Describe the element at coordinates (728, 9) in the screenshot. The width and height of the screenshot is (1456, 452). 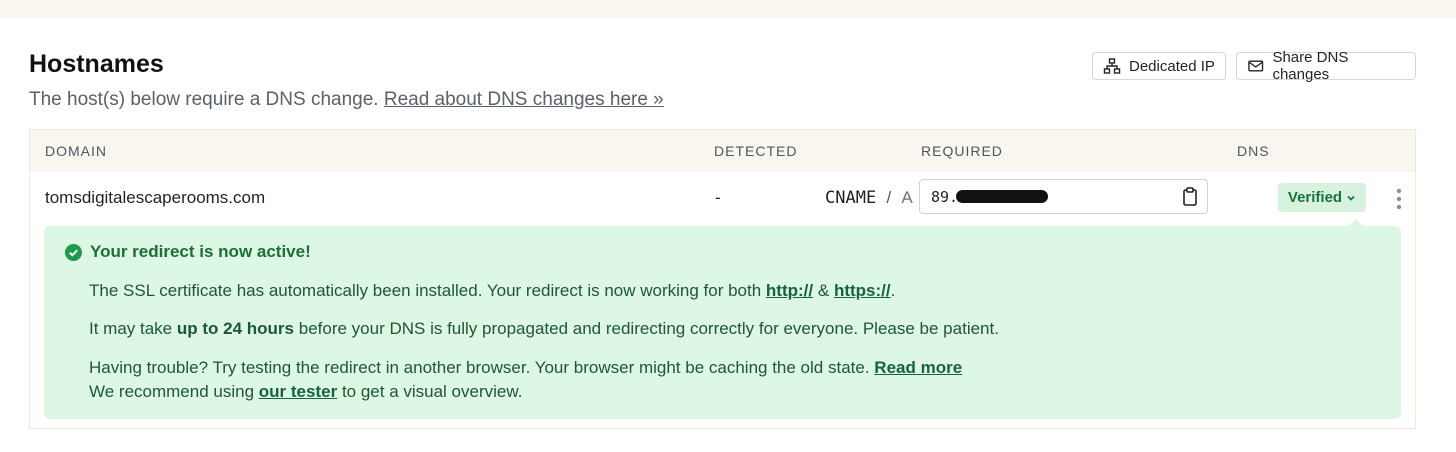
I see `top-band` at that location.